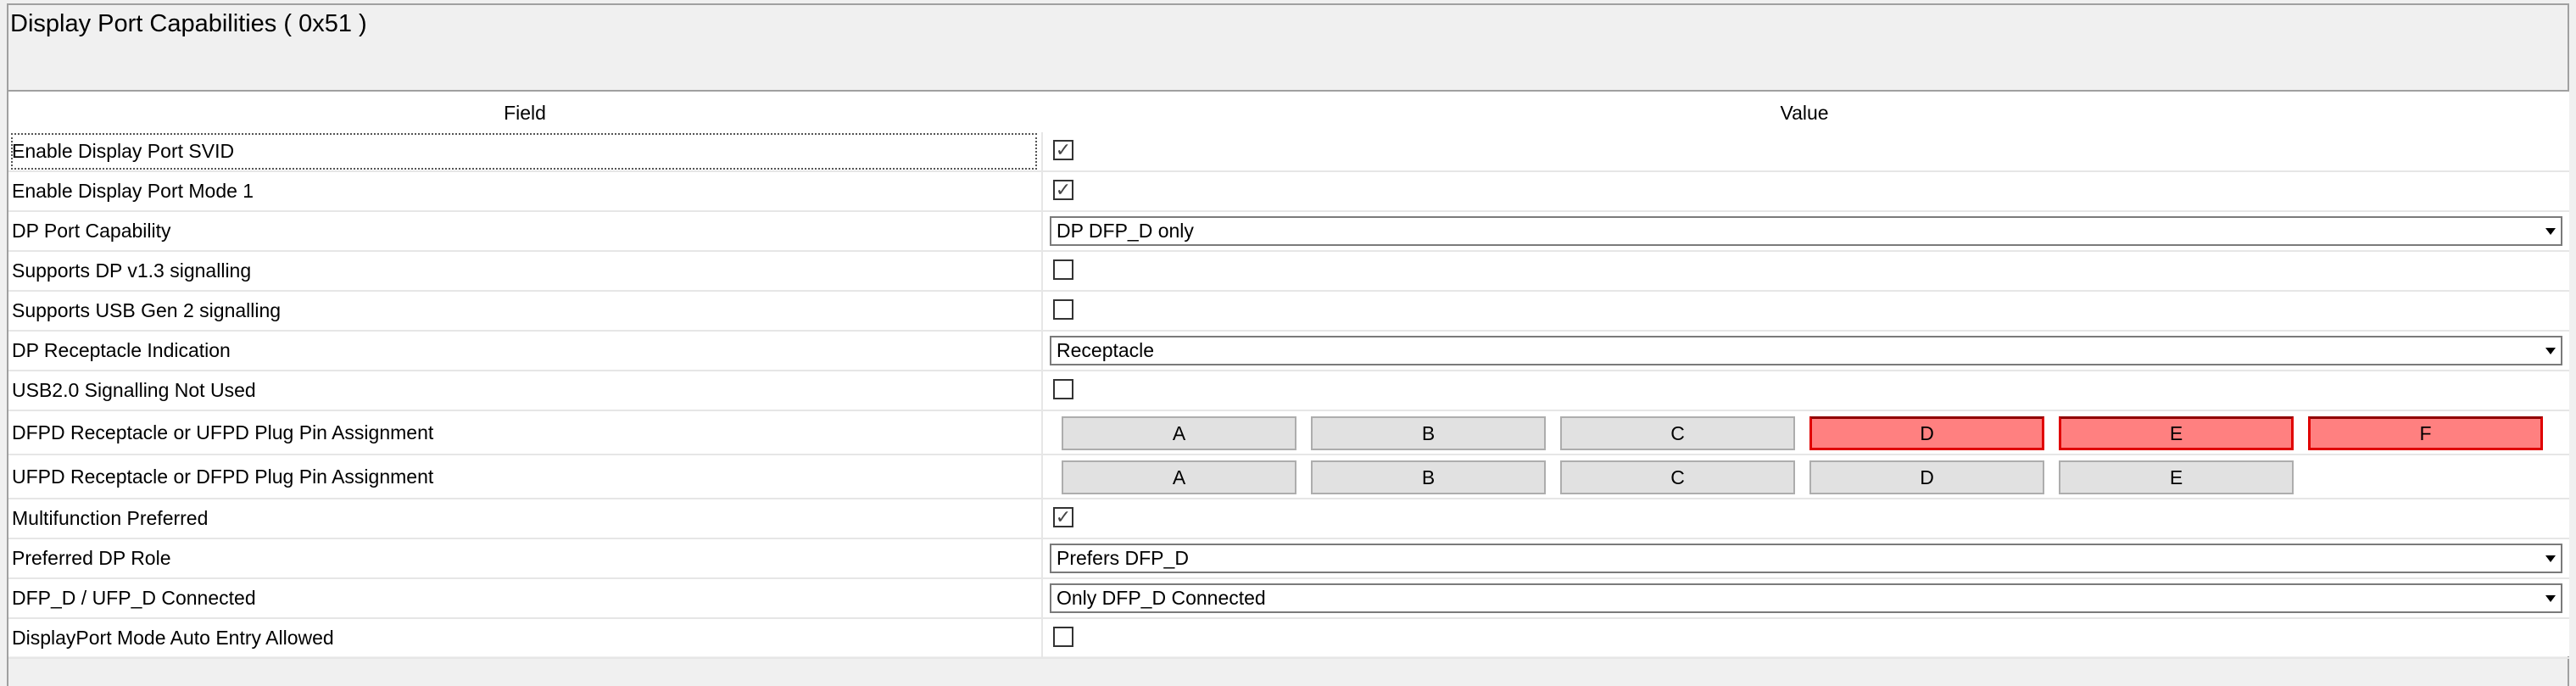  I want to click on value-cell: DP DFP_D only, so click(1805, 231).